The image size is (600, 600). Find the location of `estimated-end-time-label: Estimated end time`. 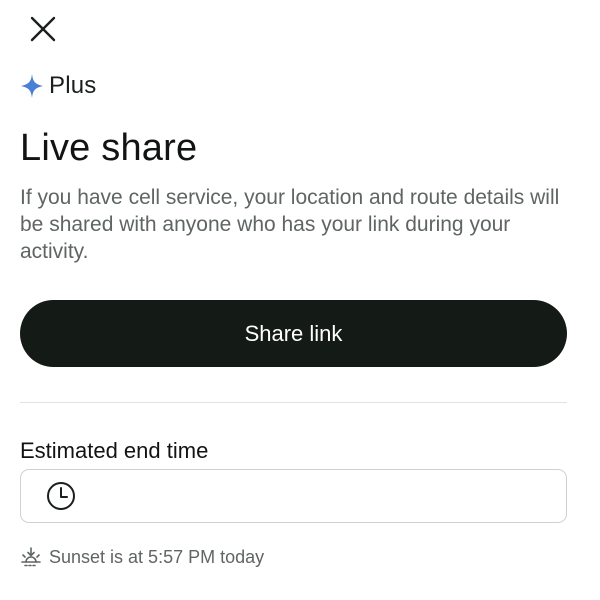

estimated-end-time-label: Estimated end time is located at coordinates (114, 450).